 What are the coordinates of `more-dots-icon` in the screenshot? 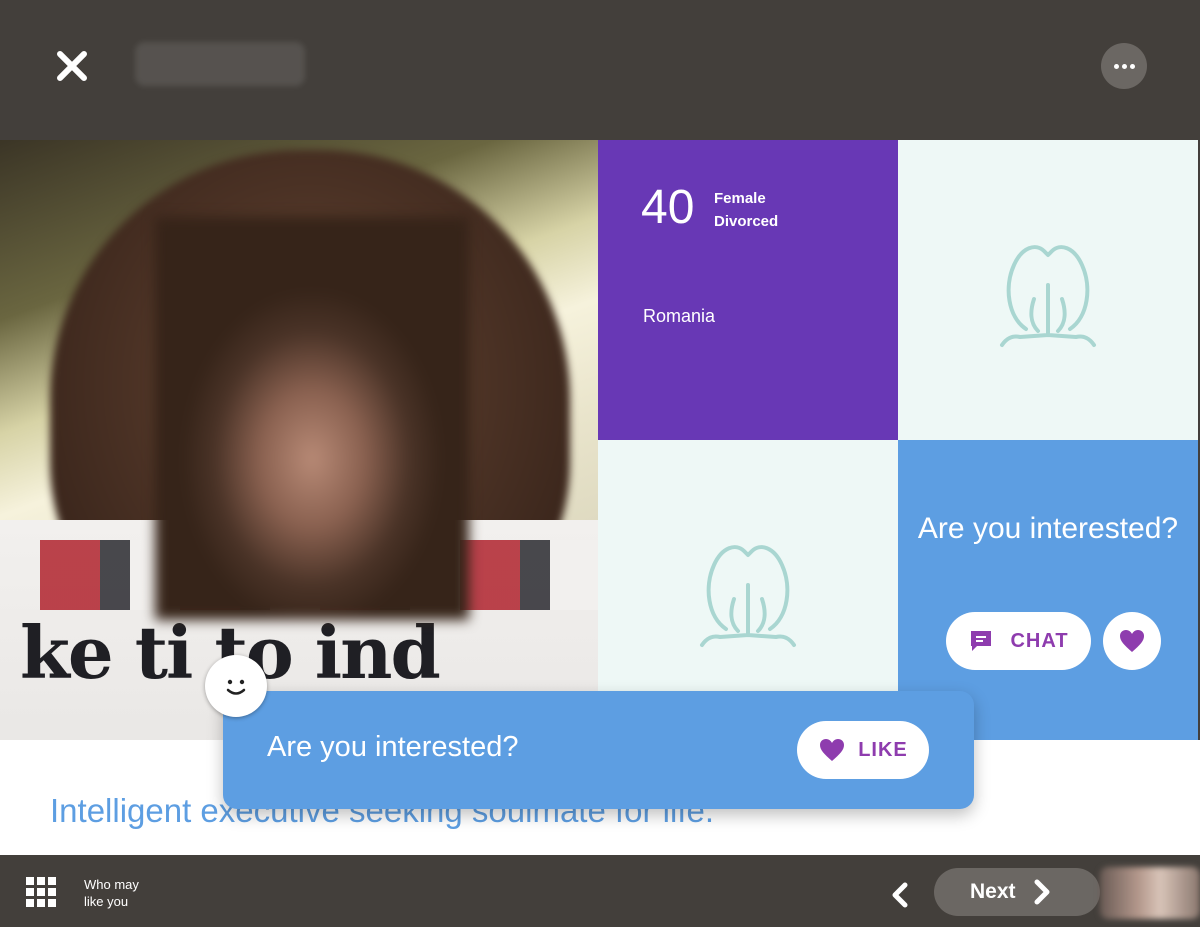 It's located at (1116, 66).